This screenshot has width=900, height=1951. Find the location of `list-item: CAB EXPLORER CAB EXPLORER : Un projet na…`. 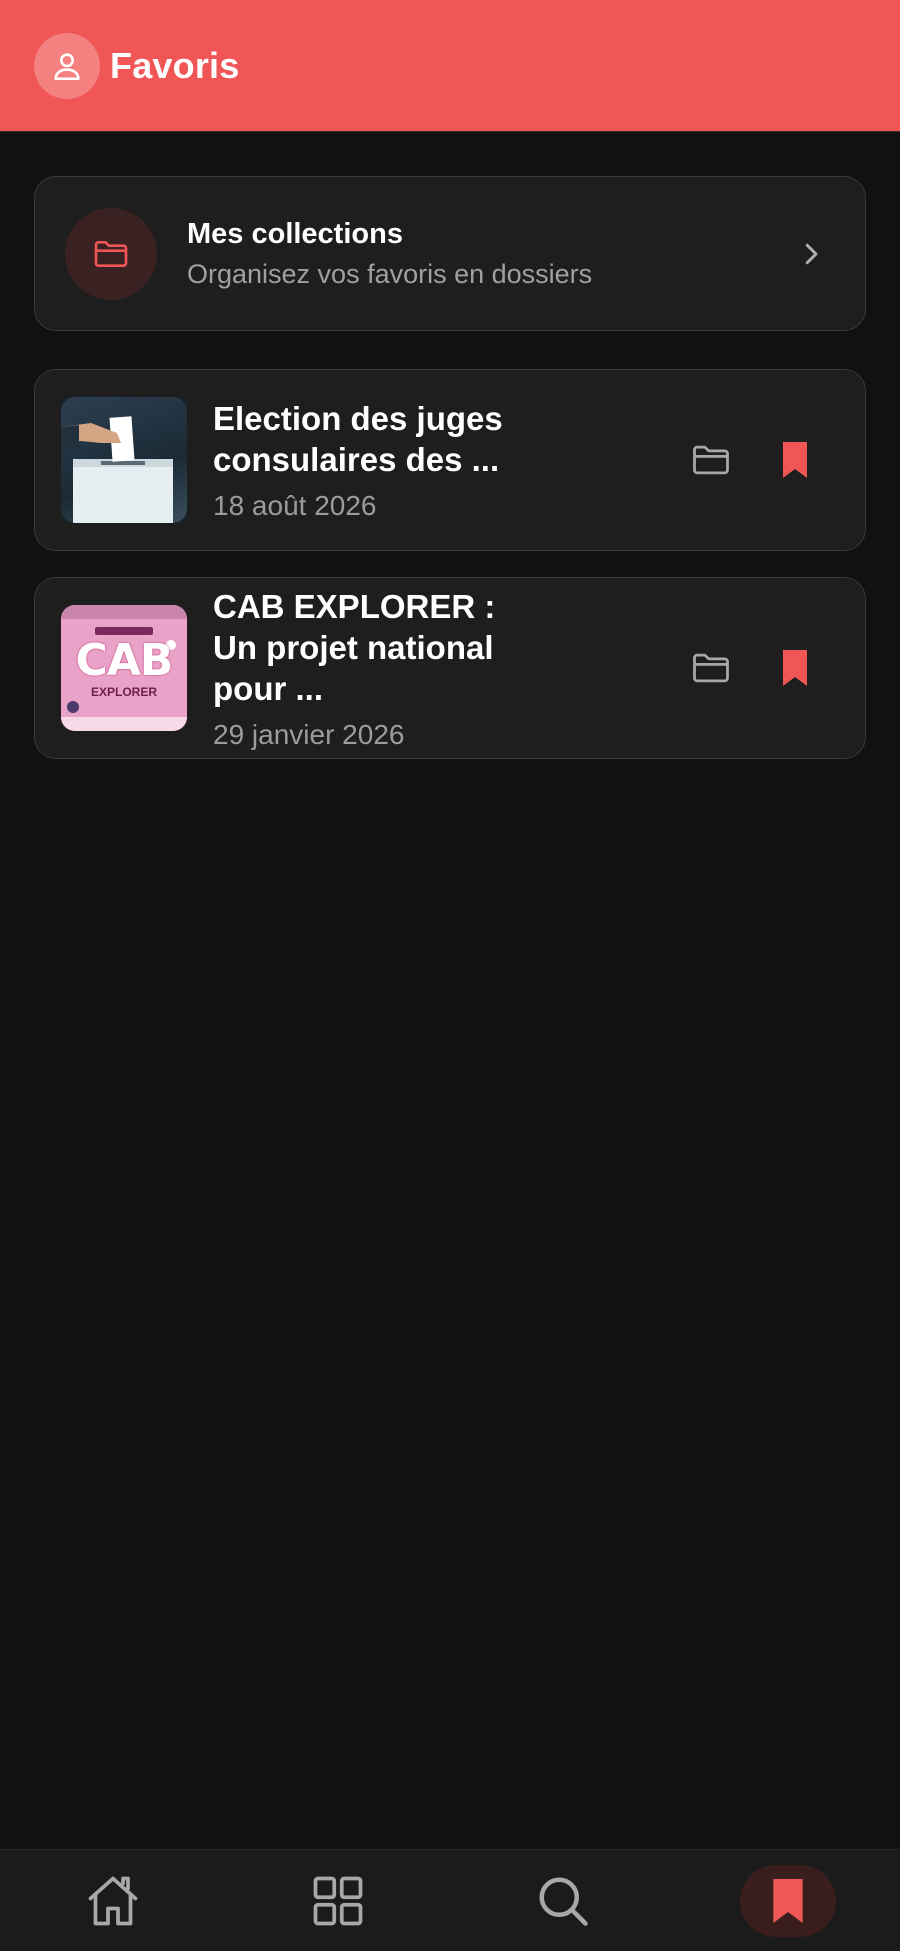

list-item: CAB EXPLORER CAB EXPLORER : Un projet na… is located at coordinates (450, 668).